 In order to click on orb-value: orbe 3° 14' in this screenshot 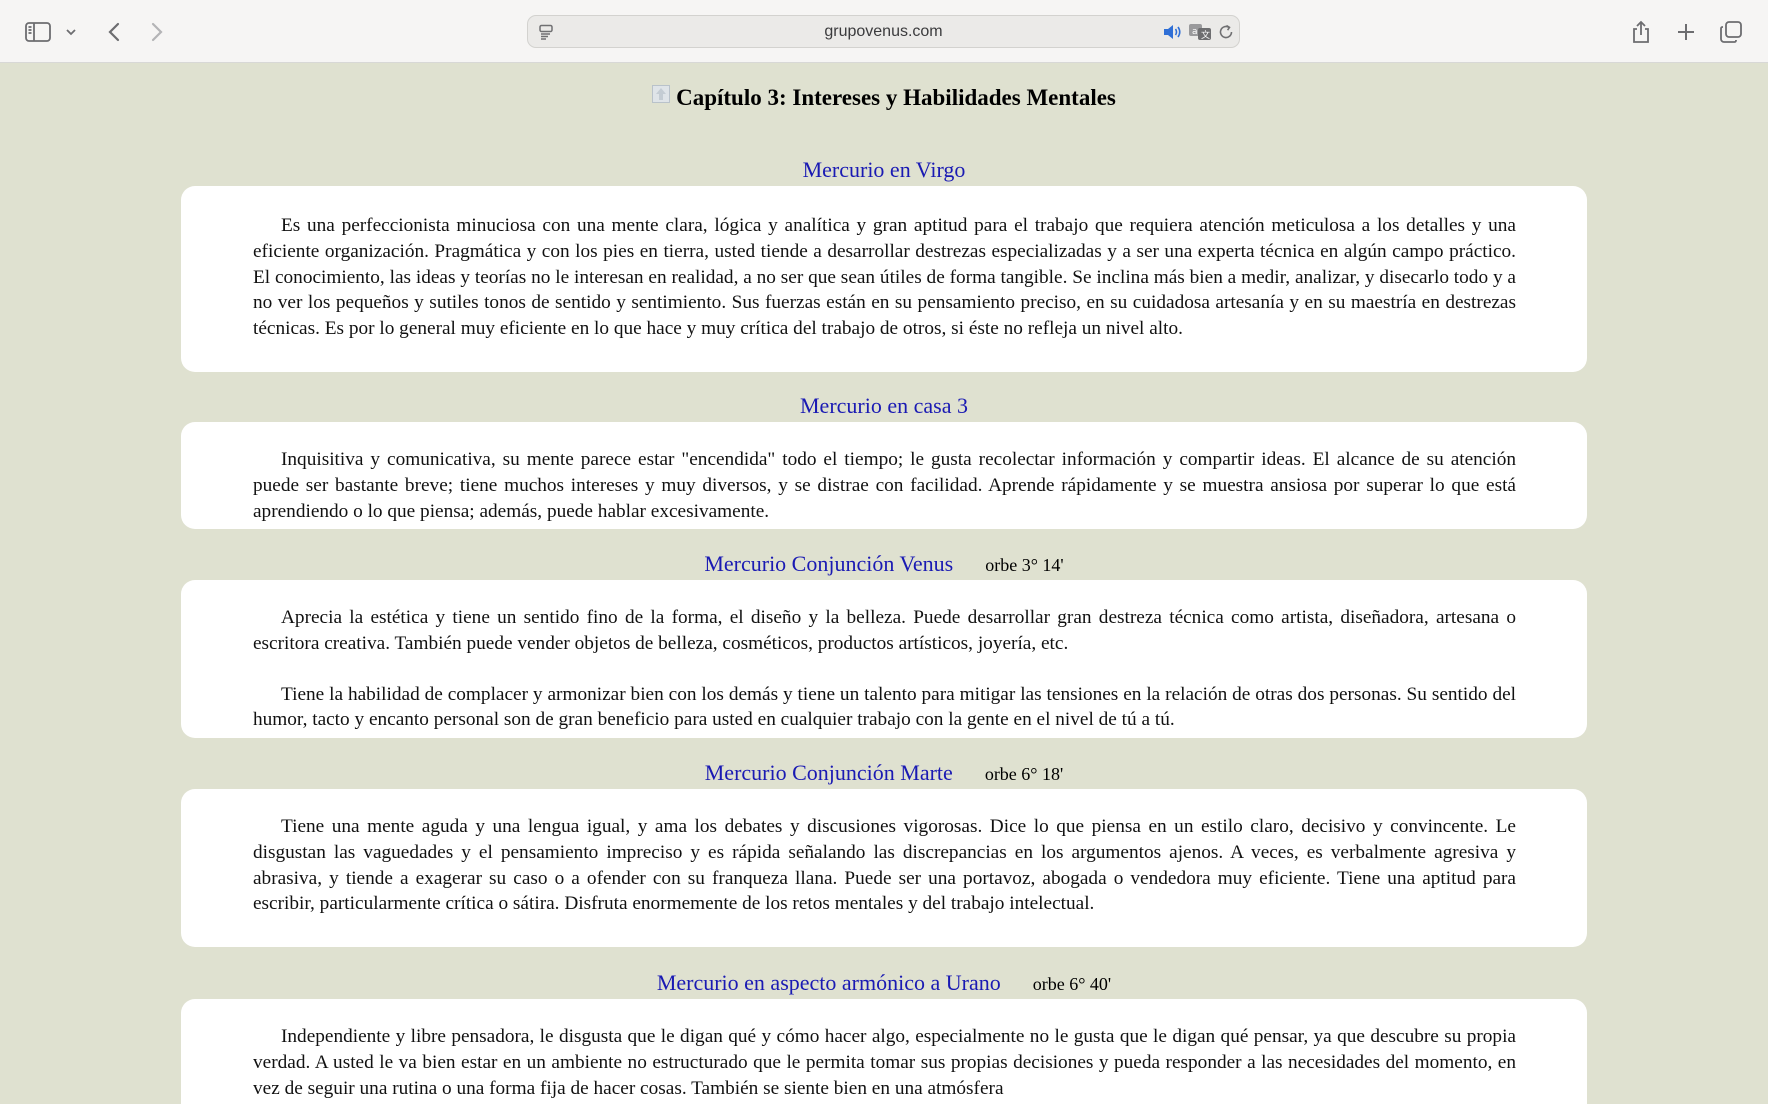, I will do `click(1024, 565)`.